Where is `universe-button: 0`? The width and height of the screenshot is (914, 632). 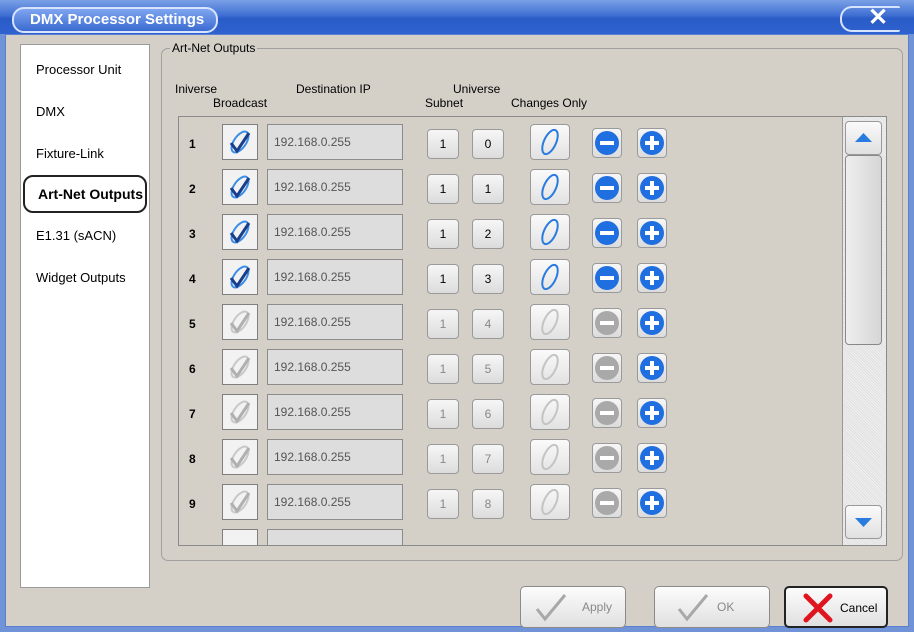
universe-button: 0 is located at coordinates (488, 144).